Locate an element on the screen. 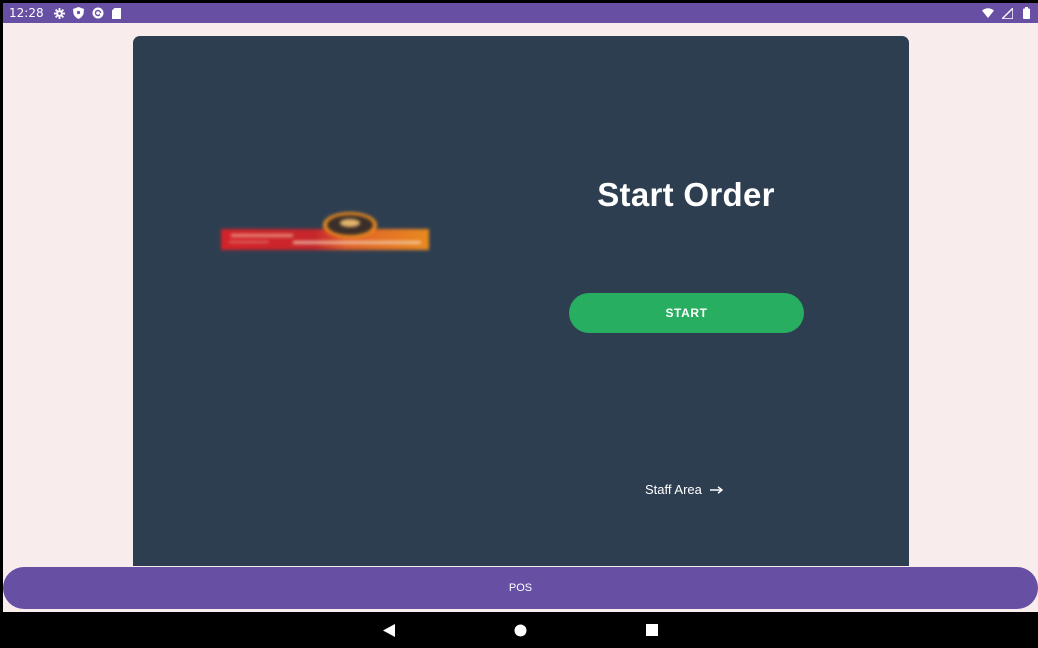  restaurant-logo is located at coordinates (325, 229).